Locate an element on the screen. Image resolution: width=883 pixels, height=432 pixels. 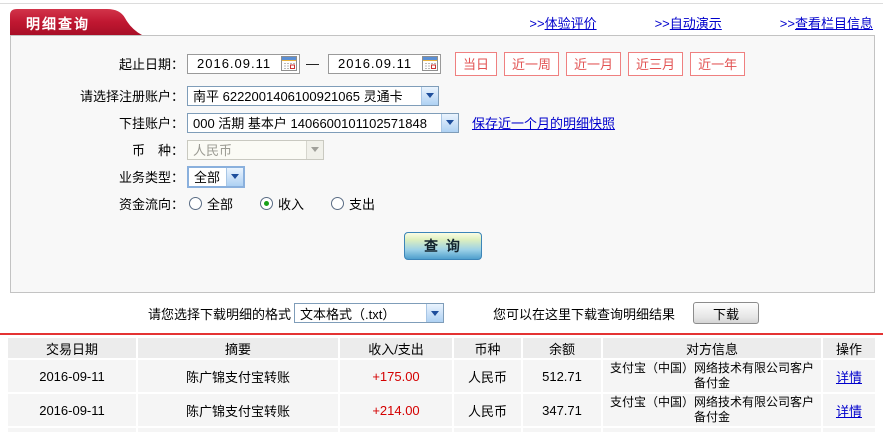
sub-account-value: 000 活期 基本户 1406600101102571848 is located at coordinates (310, 123).